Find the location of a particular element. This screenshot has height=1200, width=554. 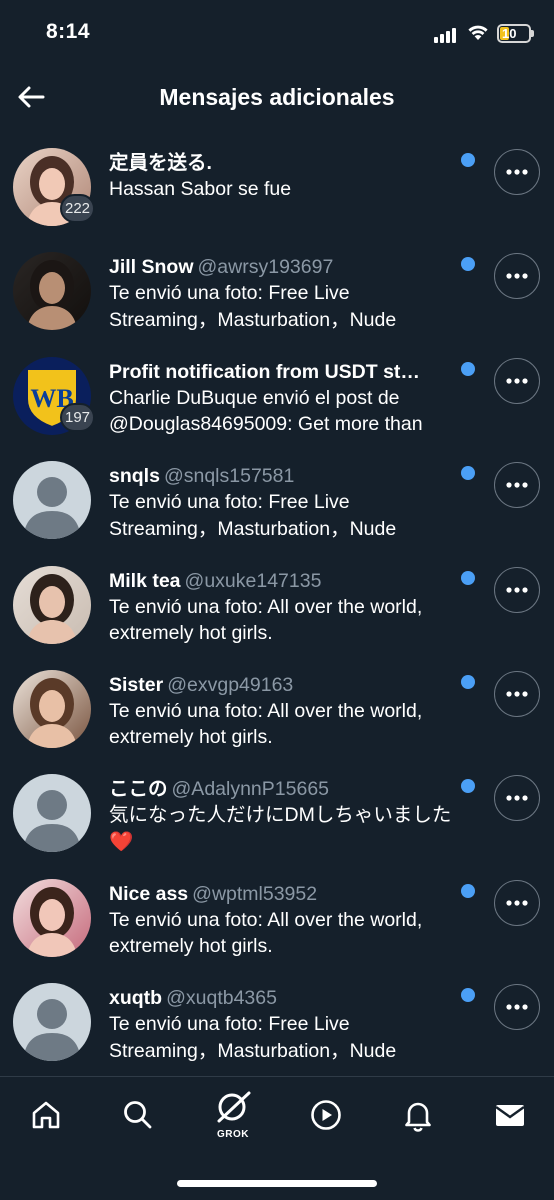

sender-line: Jill Snow @awrsy193697 is located at coordinates (285, 267).